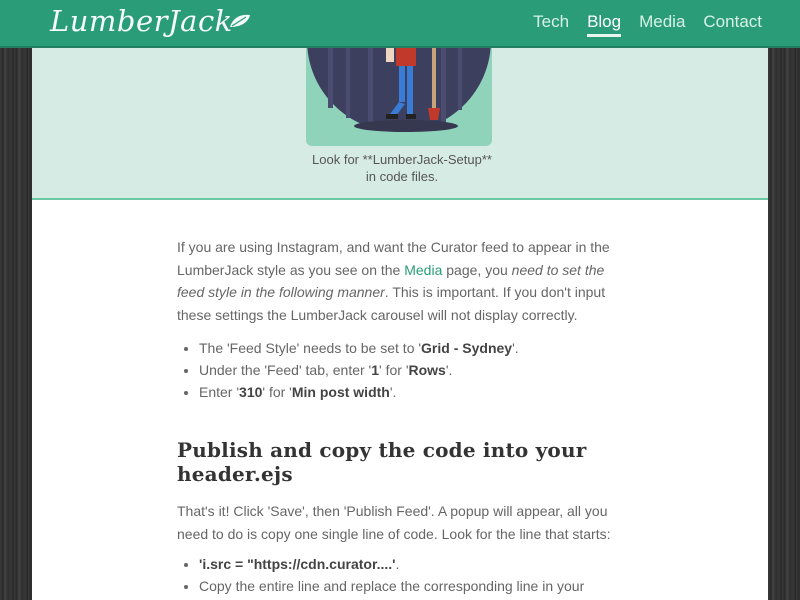  What do you see at coordinates (297, 564) in the screenshot?
I see `bold-text: 'i.src = "https://cdn.curator....'` at bounding box center [297, 564].